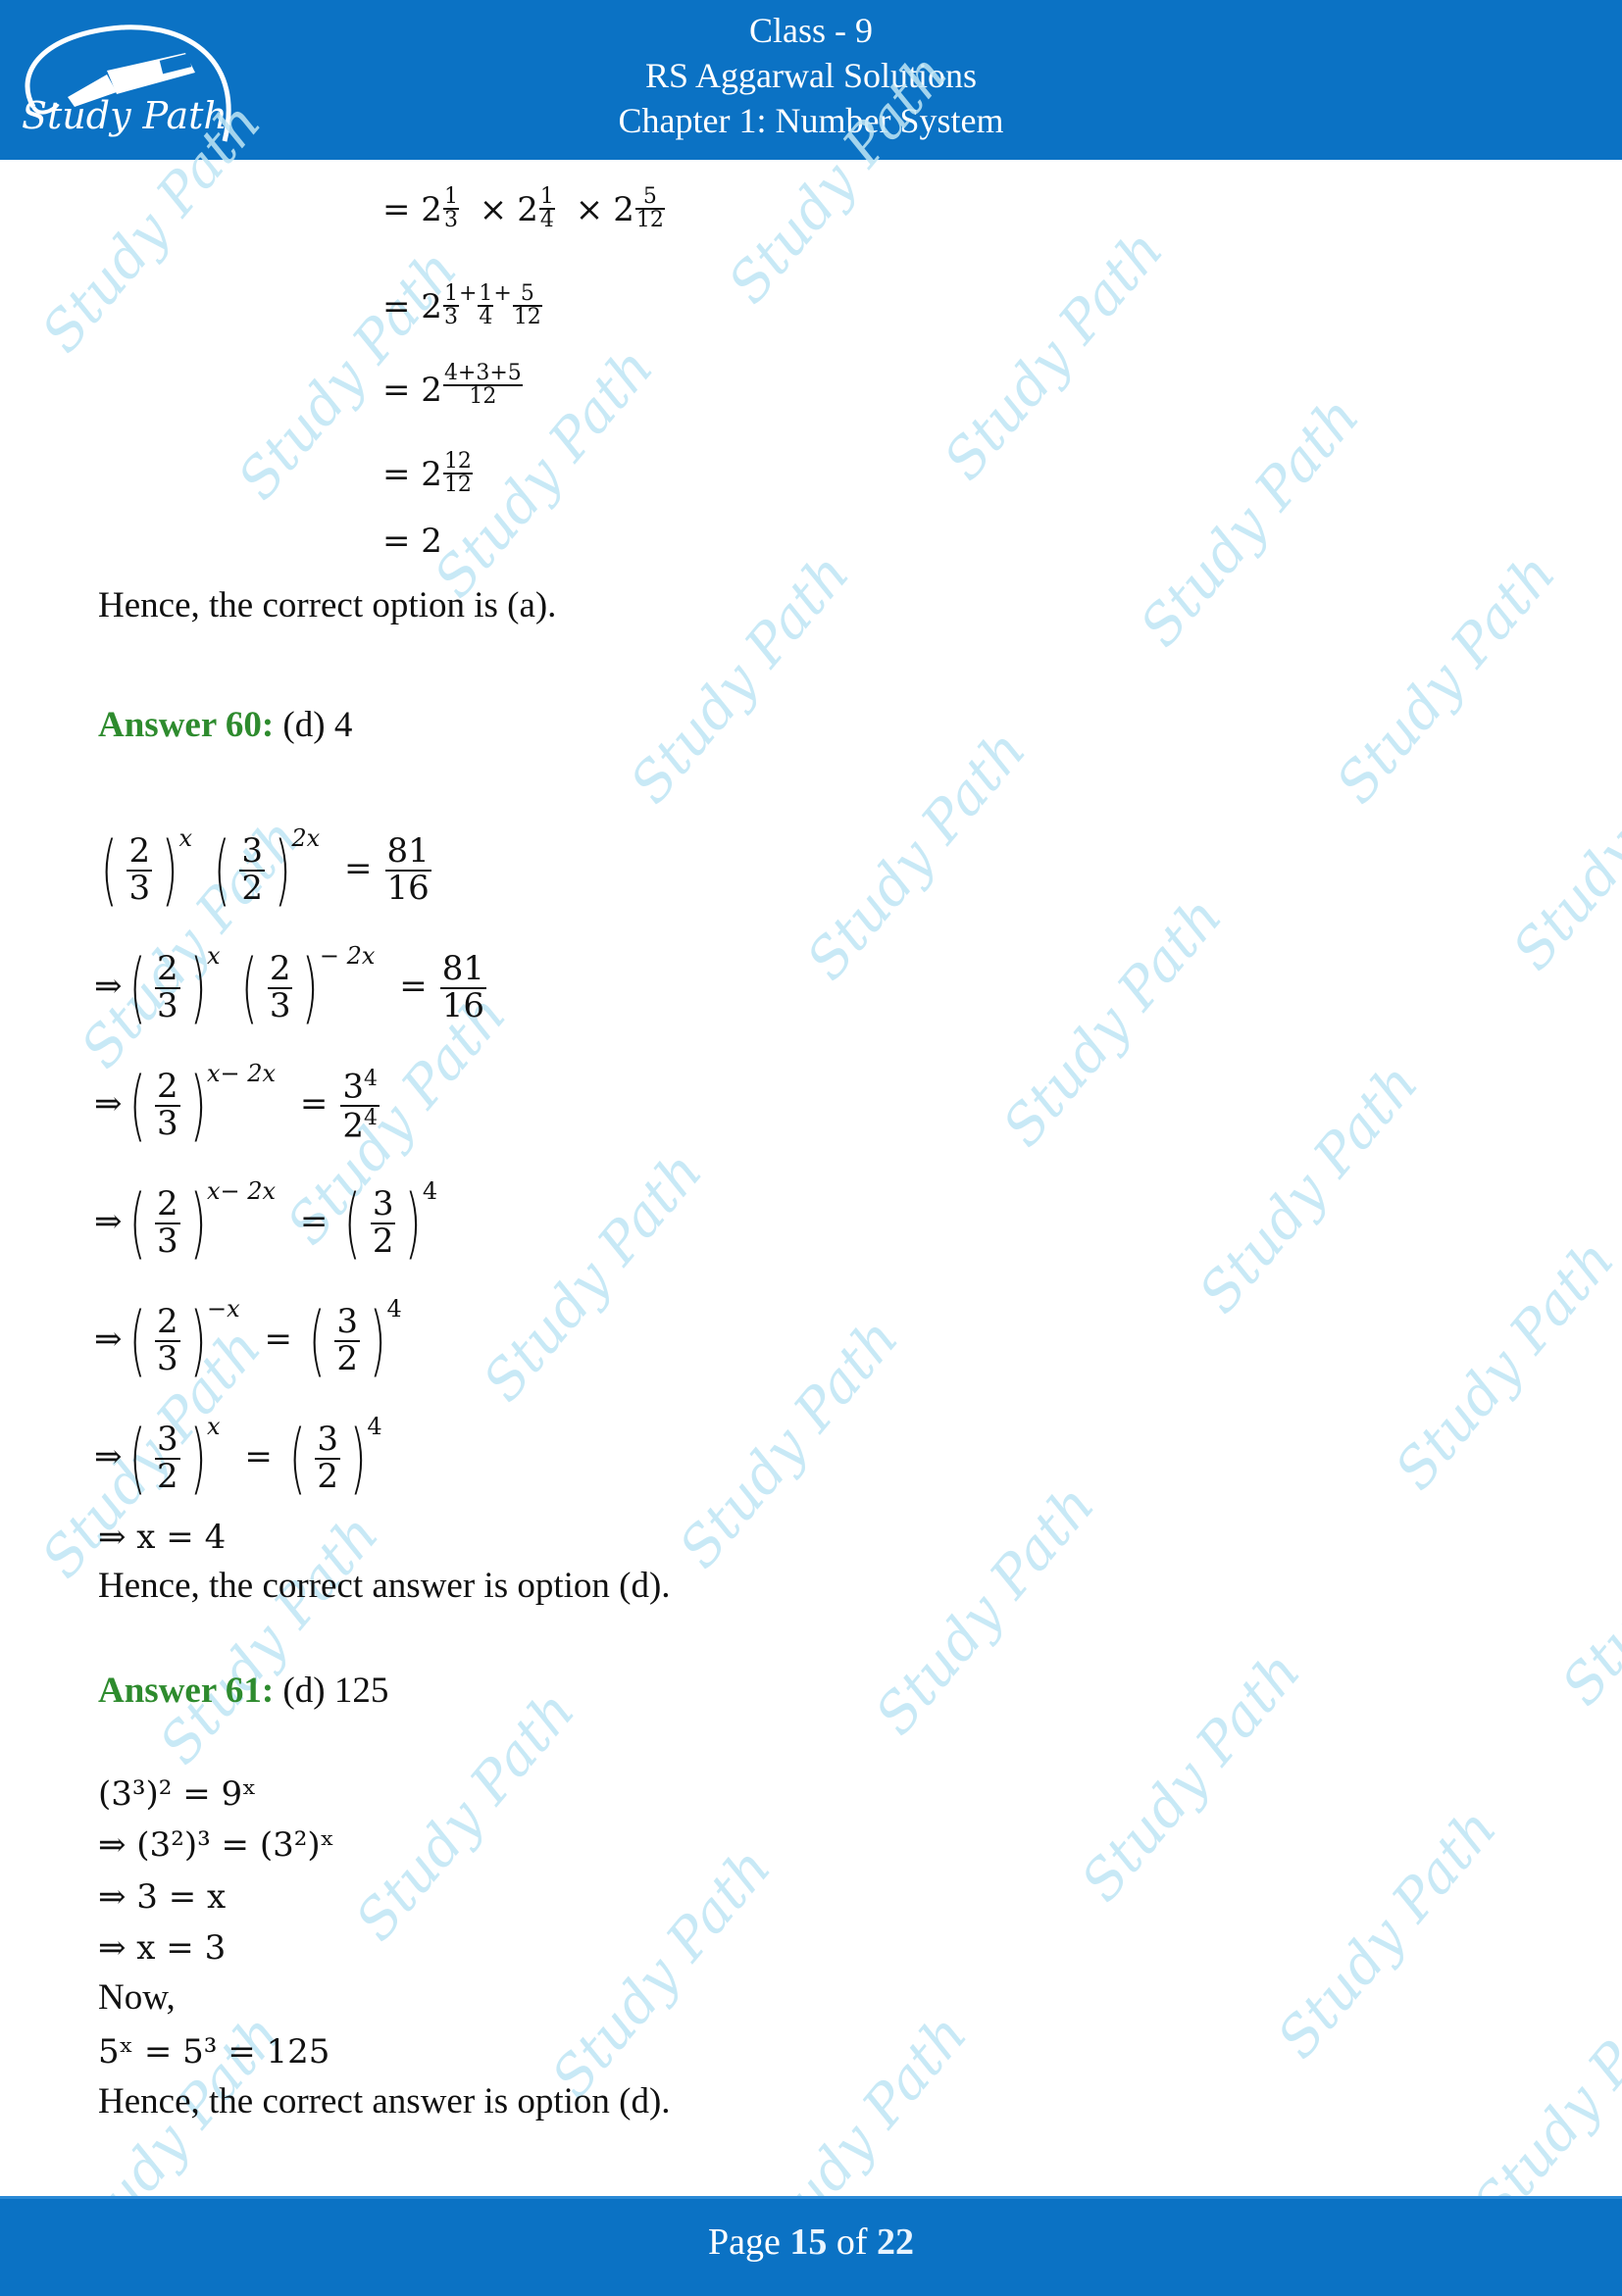 This screenshot has width=1622, height=2296. What do you see at coordinates (214, 2051) in the screenshot?
I see `math-step: 5ˣ = 5³ = 125` at bounding box center [214, 2051].